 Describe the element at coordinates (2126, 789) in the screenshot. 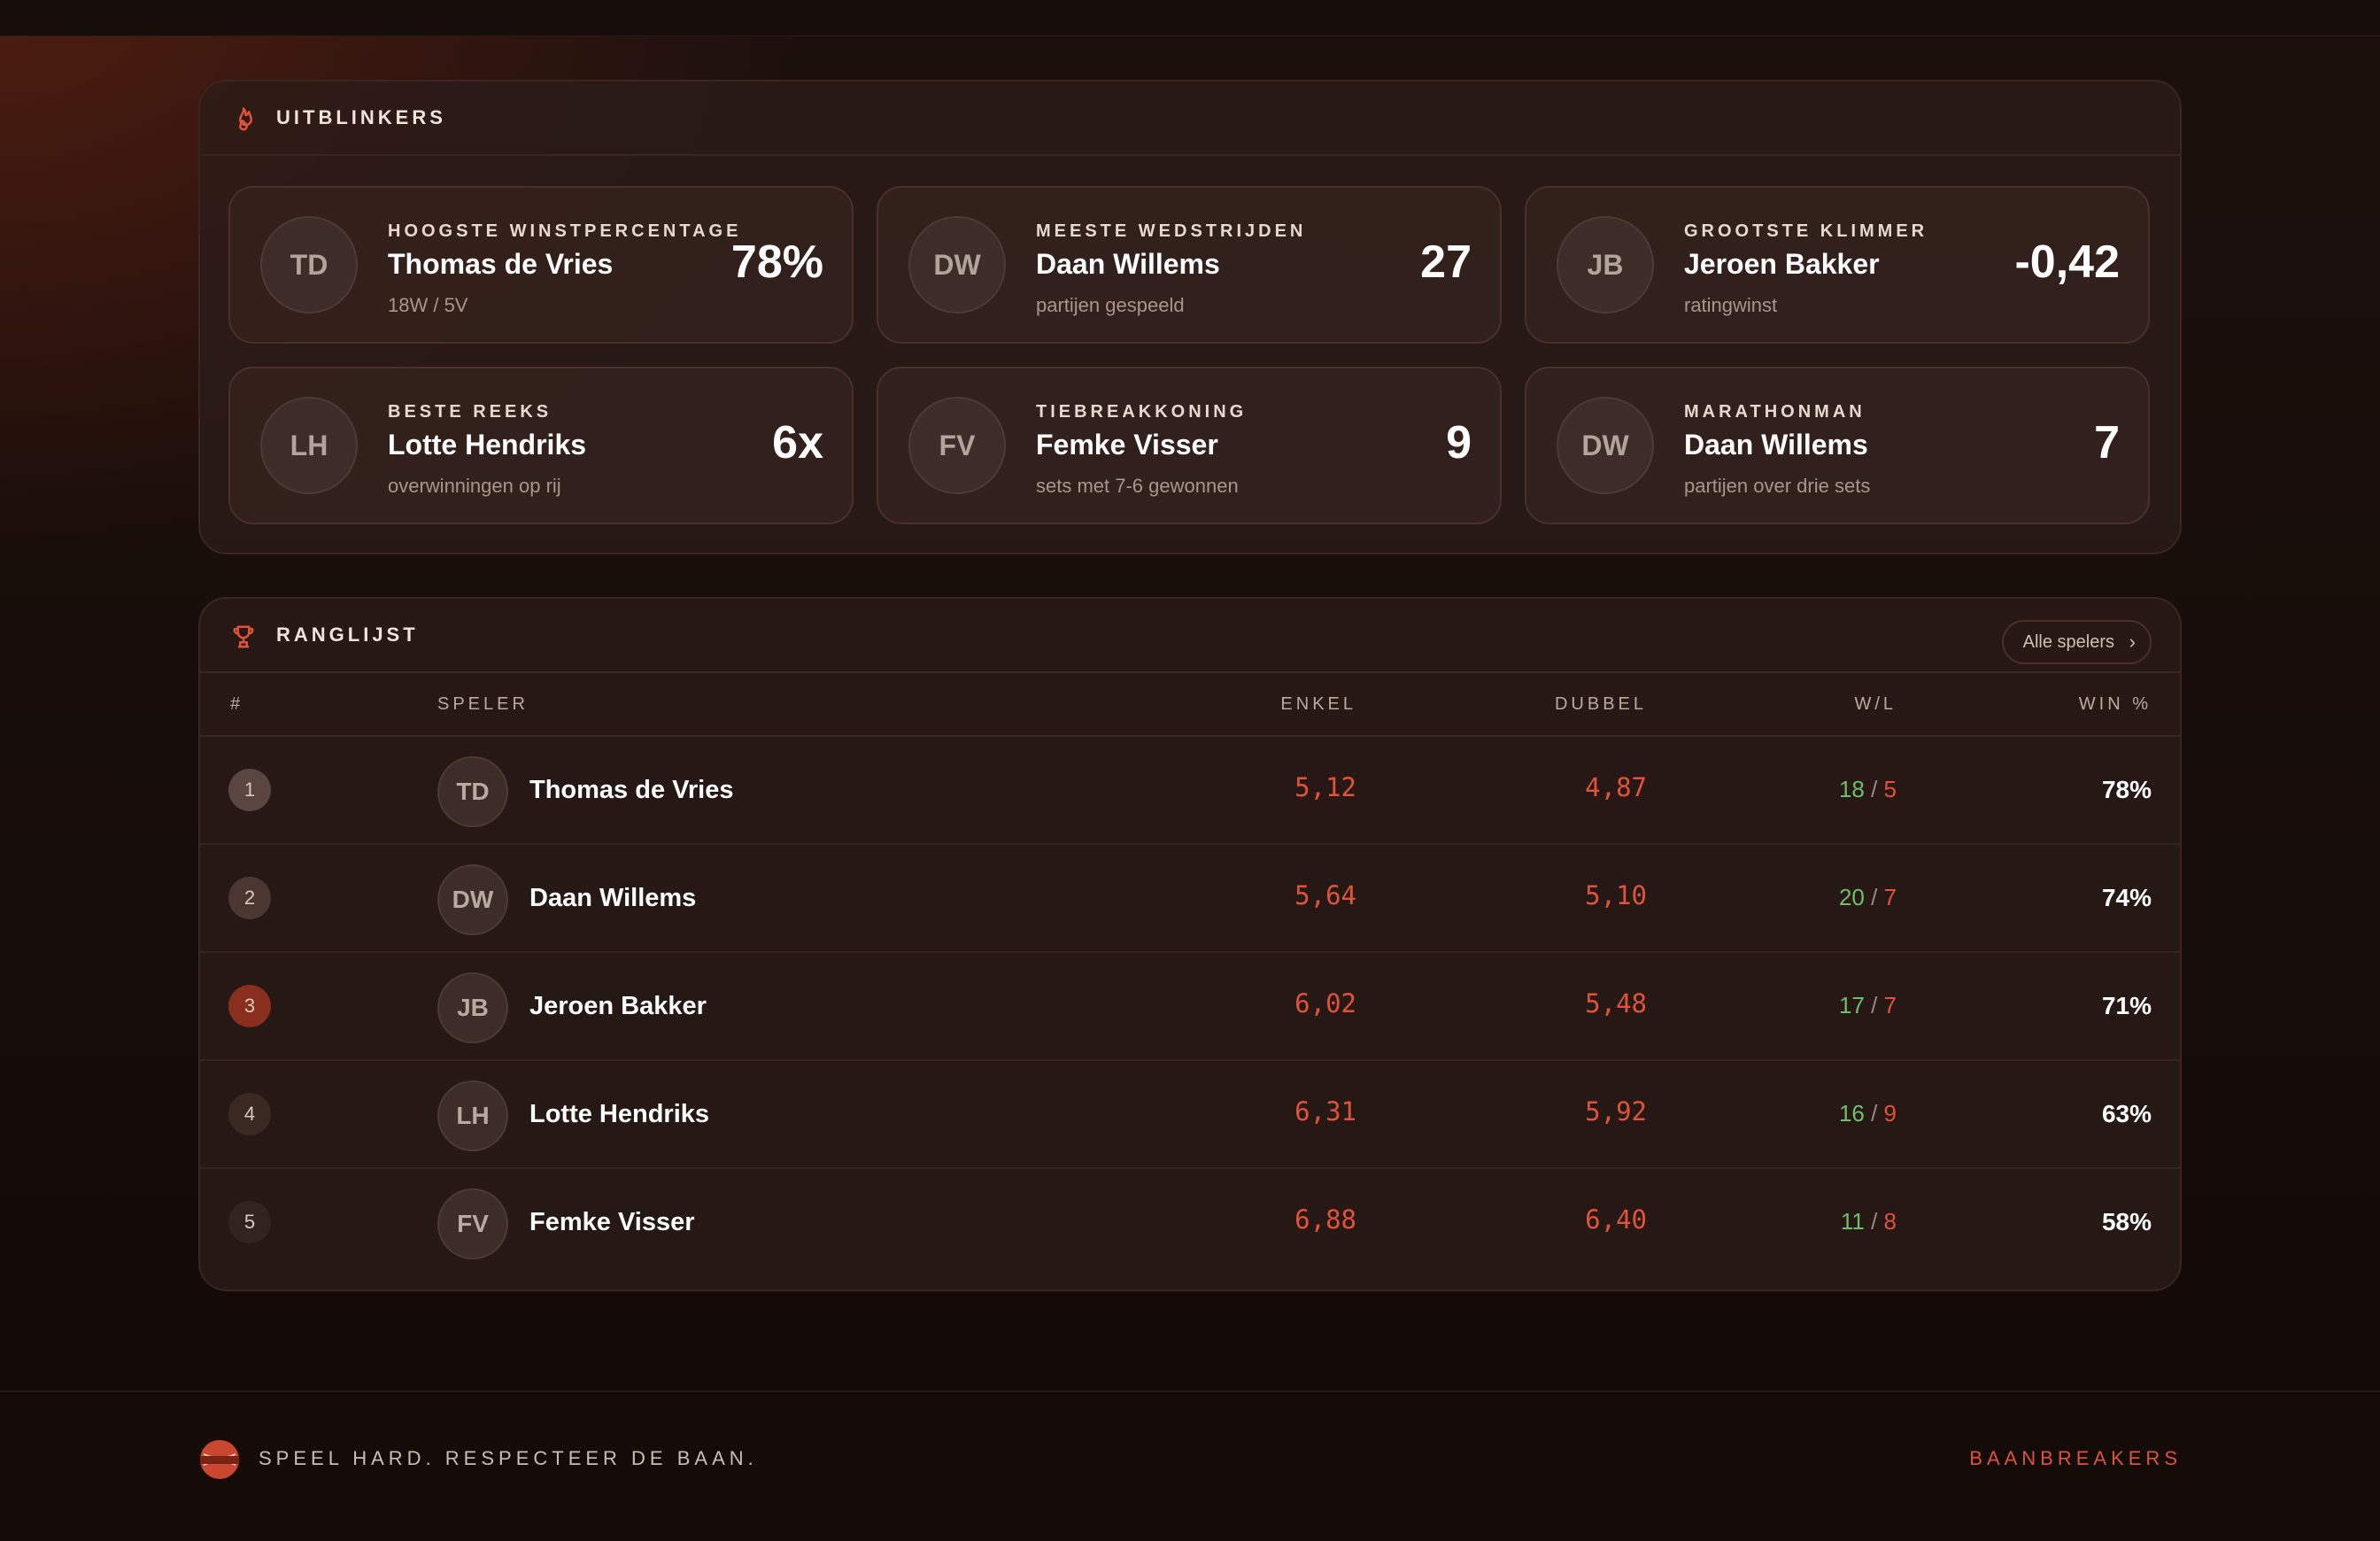

I see `win-percentage: 78%` at that location.